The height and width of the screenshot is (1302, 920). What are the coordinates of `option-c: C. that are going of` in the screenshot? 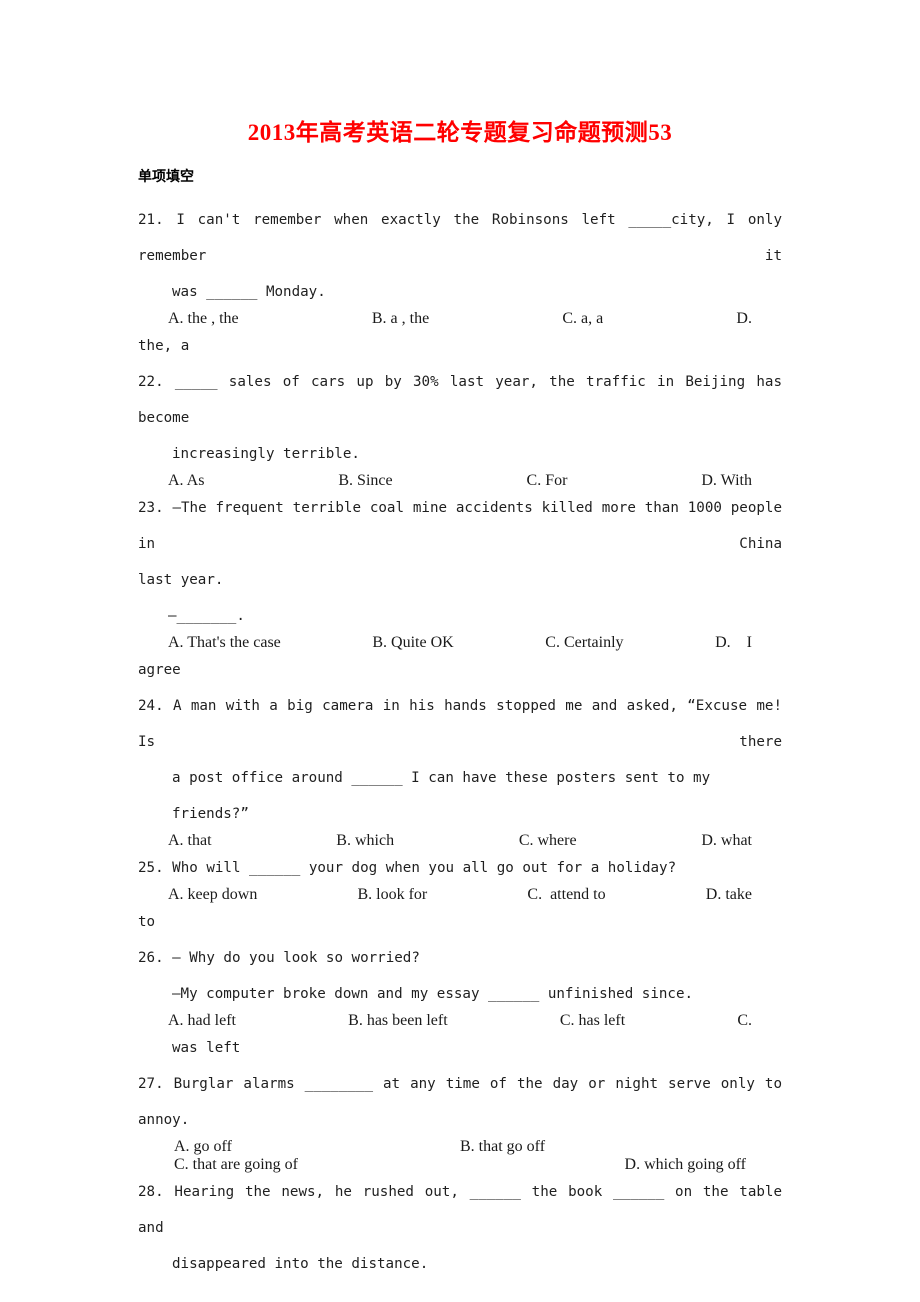 It's located at (236, 1165).